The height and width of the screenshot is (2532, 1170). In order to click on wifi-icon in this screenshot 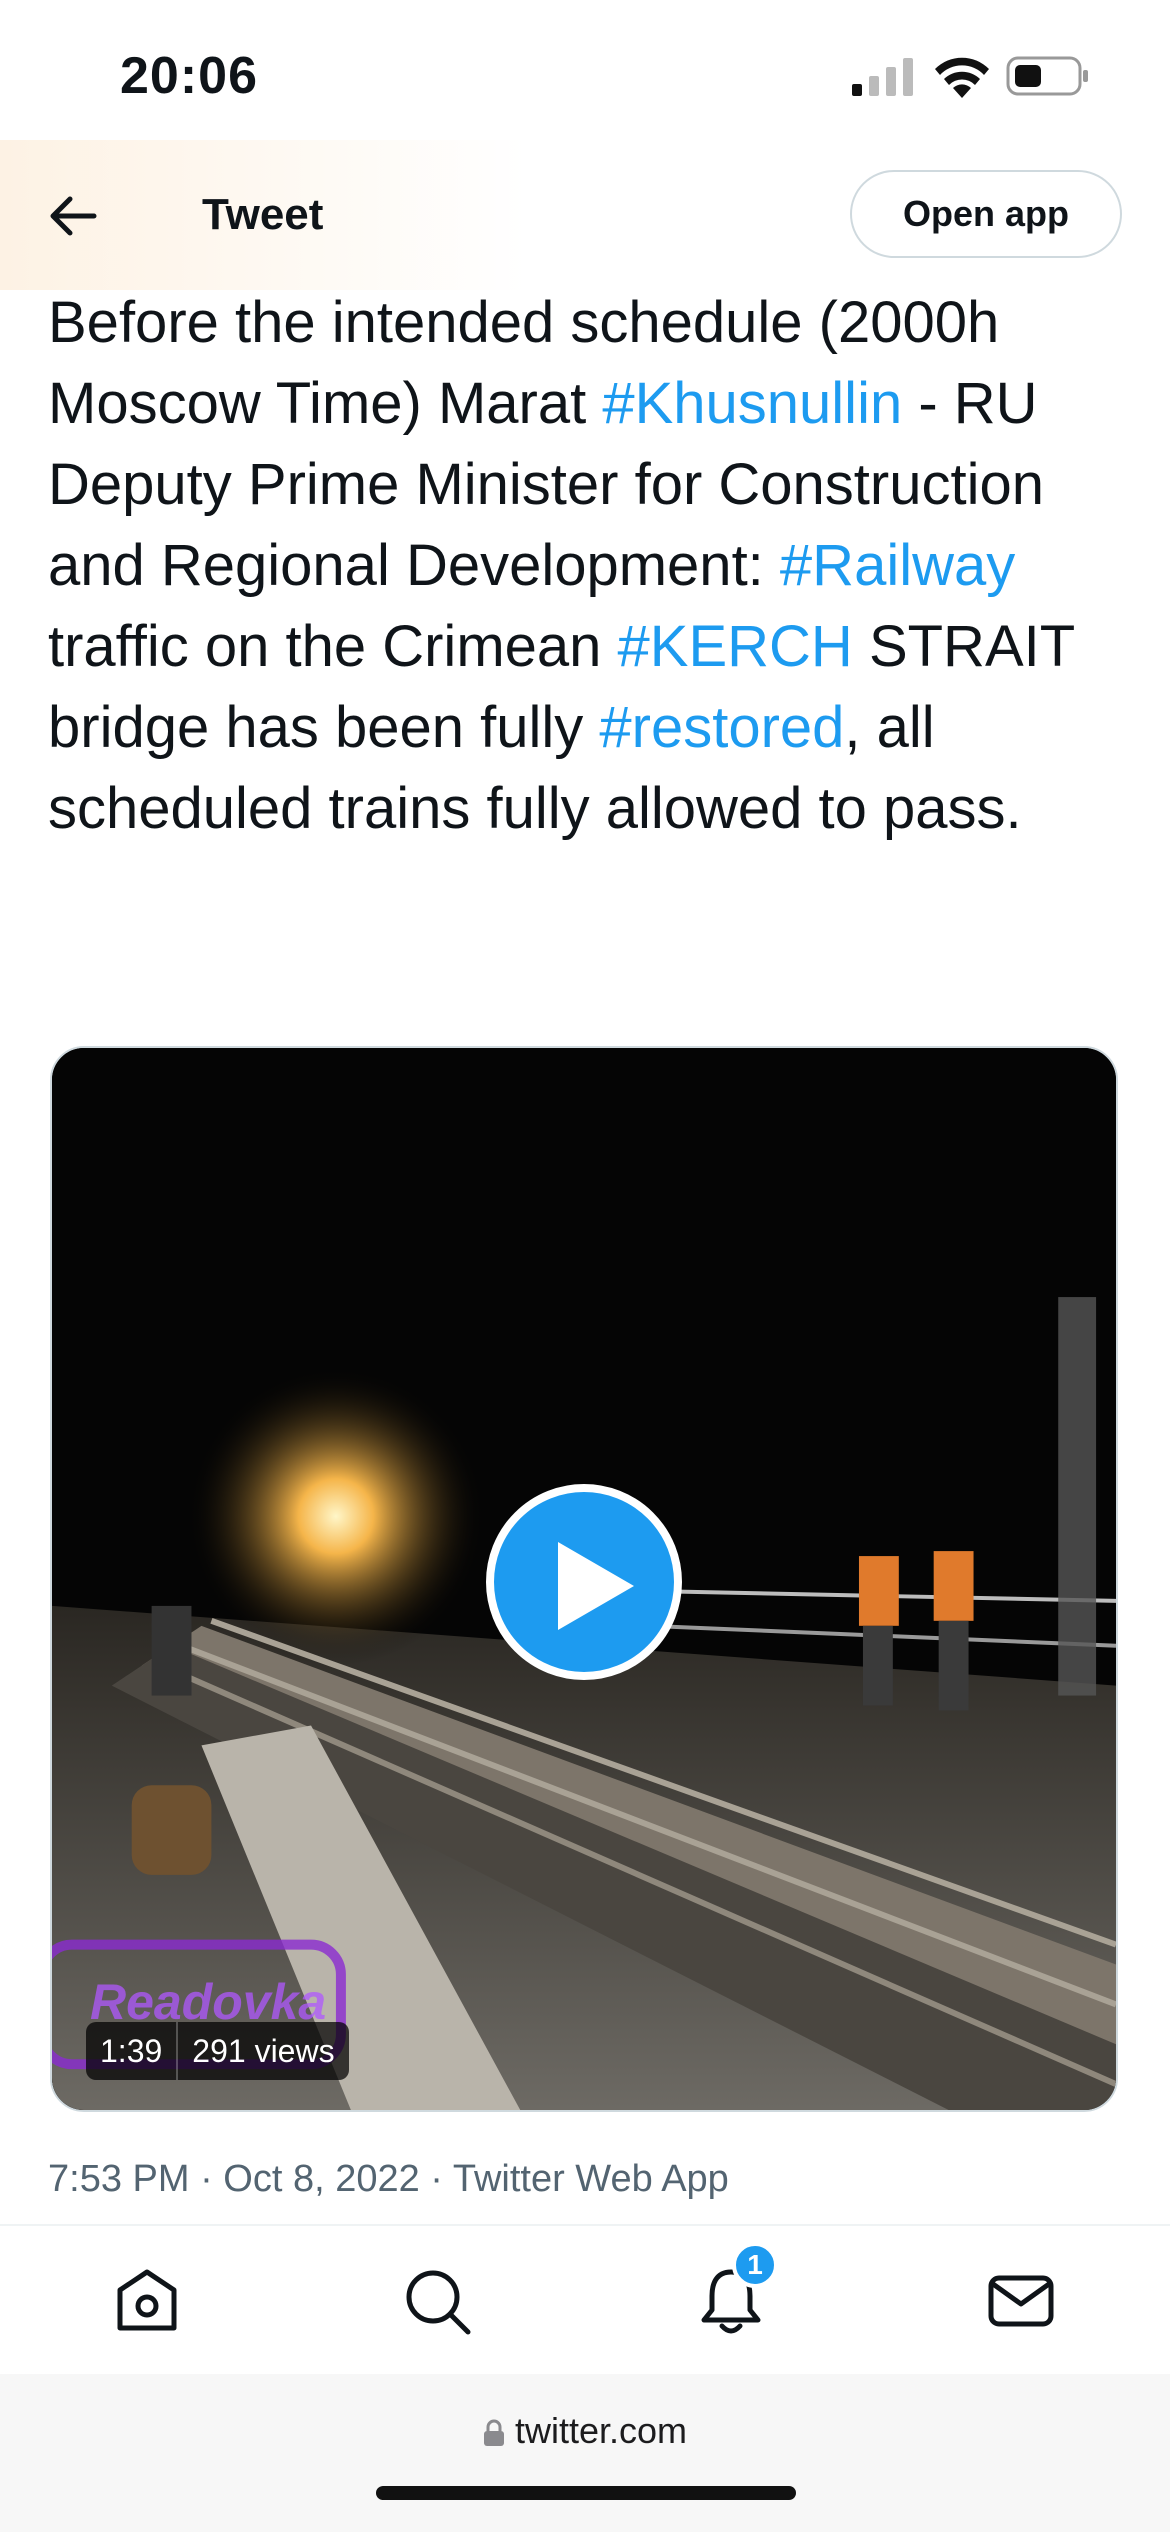, I will do `click(962, 77)`.